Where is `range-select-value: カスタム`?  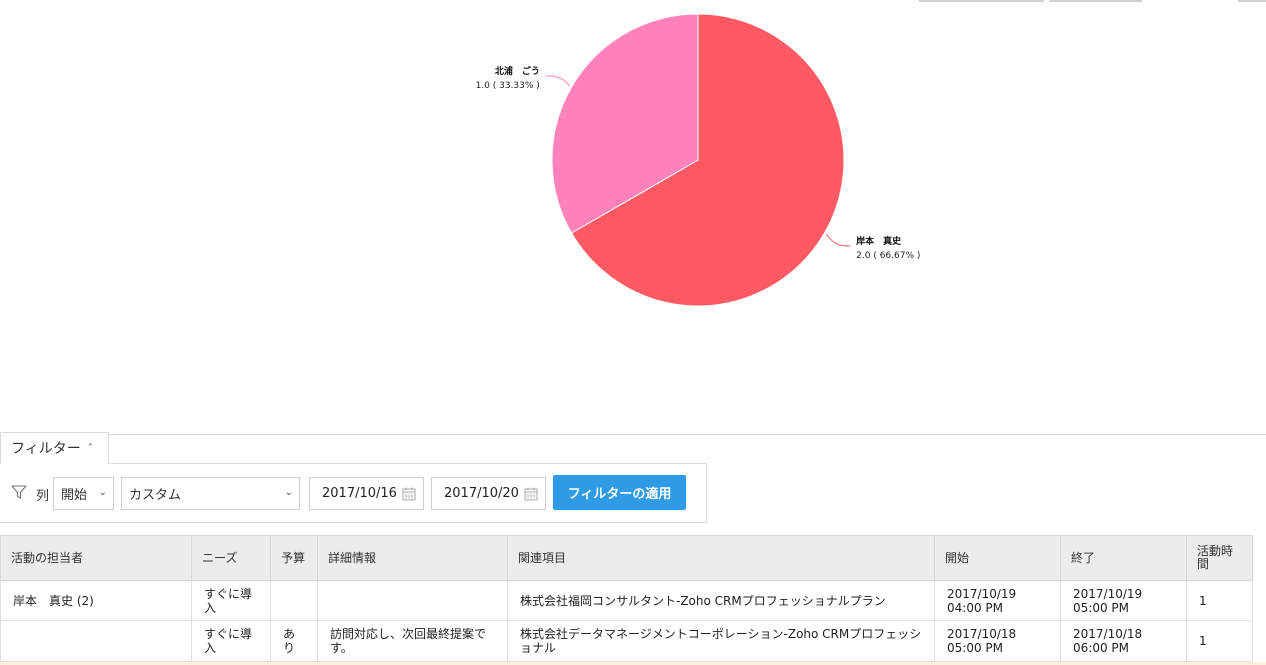 range-select-value: カスタム is located at coordinates (155, 495).